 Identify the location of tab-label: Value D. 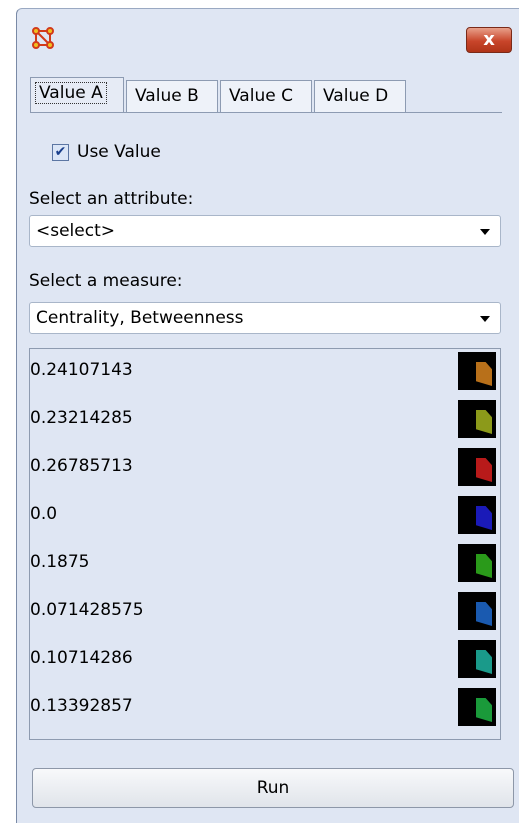
(356, 96).